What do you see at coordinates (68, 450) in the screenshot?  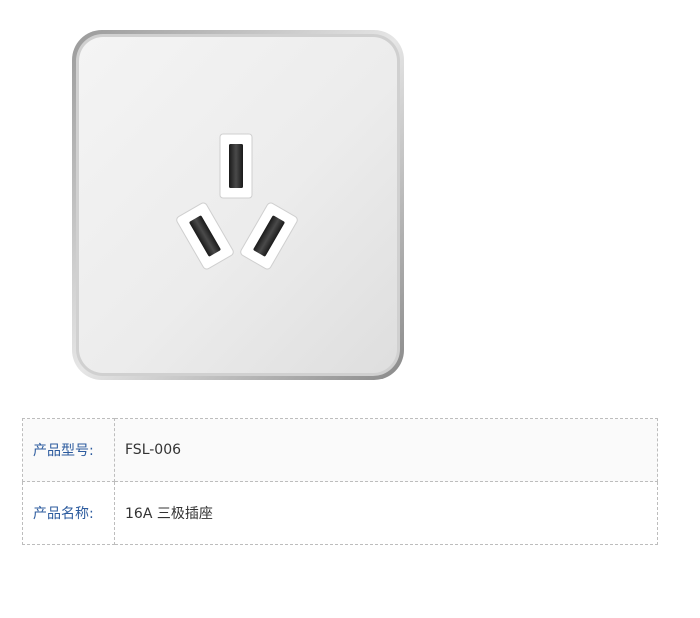 I see `model-label: 产品型号:` at bounding box center [68, 450].